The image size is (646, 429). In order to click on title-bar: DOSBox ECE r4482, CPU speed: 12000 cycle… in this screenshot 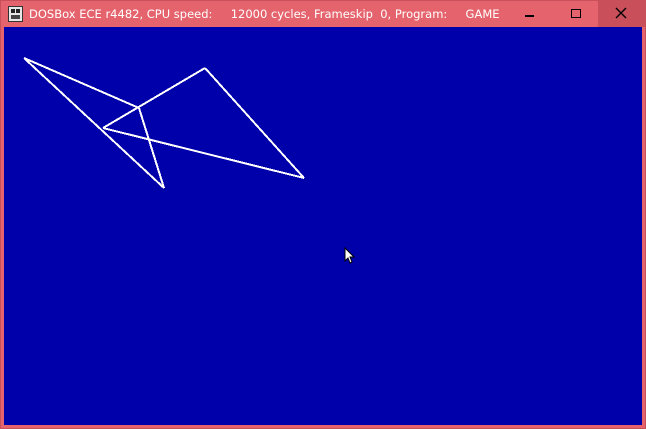, I will do `click(323, 14)`.